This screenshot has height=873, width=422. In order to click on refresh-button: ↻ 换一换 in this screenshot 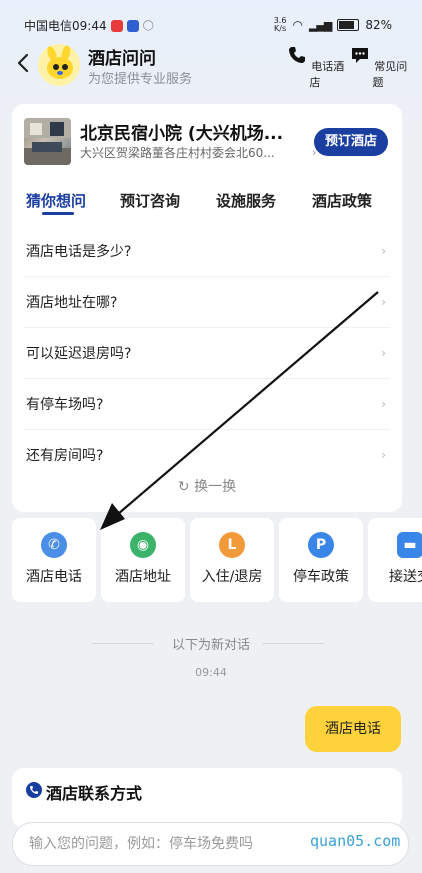, I will do `click(207, 486)`.